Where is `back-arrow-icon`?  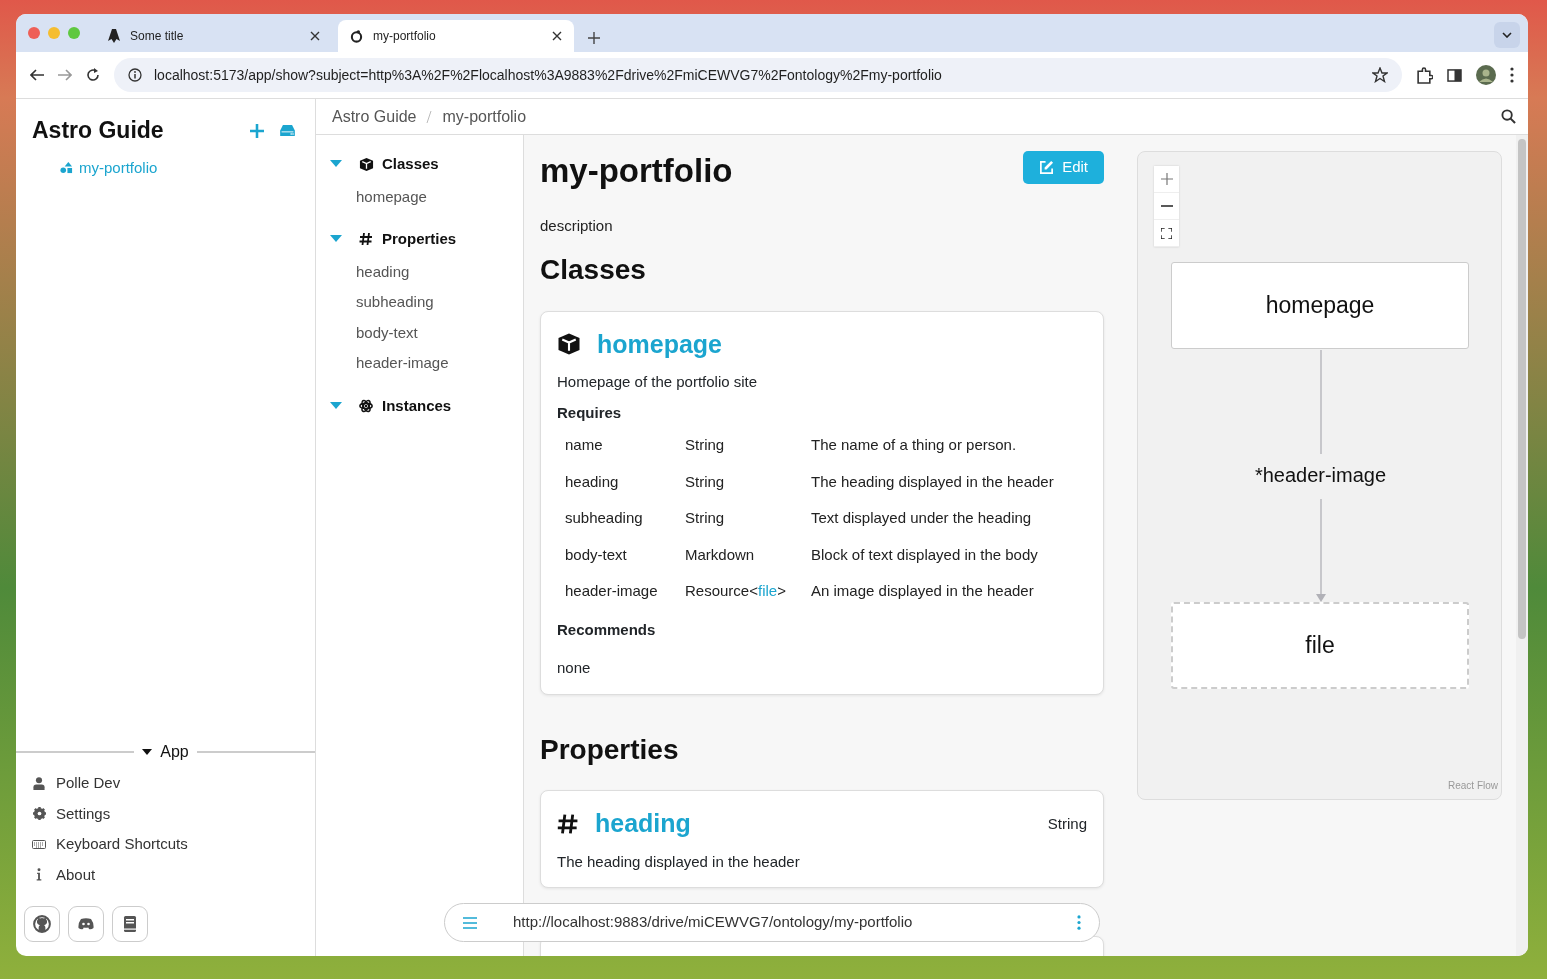 back-arrow-icon is located at coordinates (37, 75).